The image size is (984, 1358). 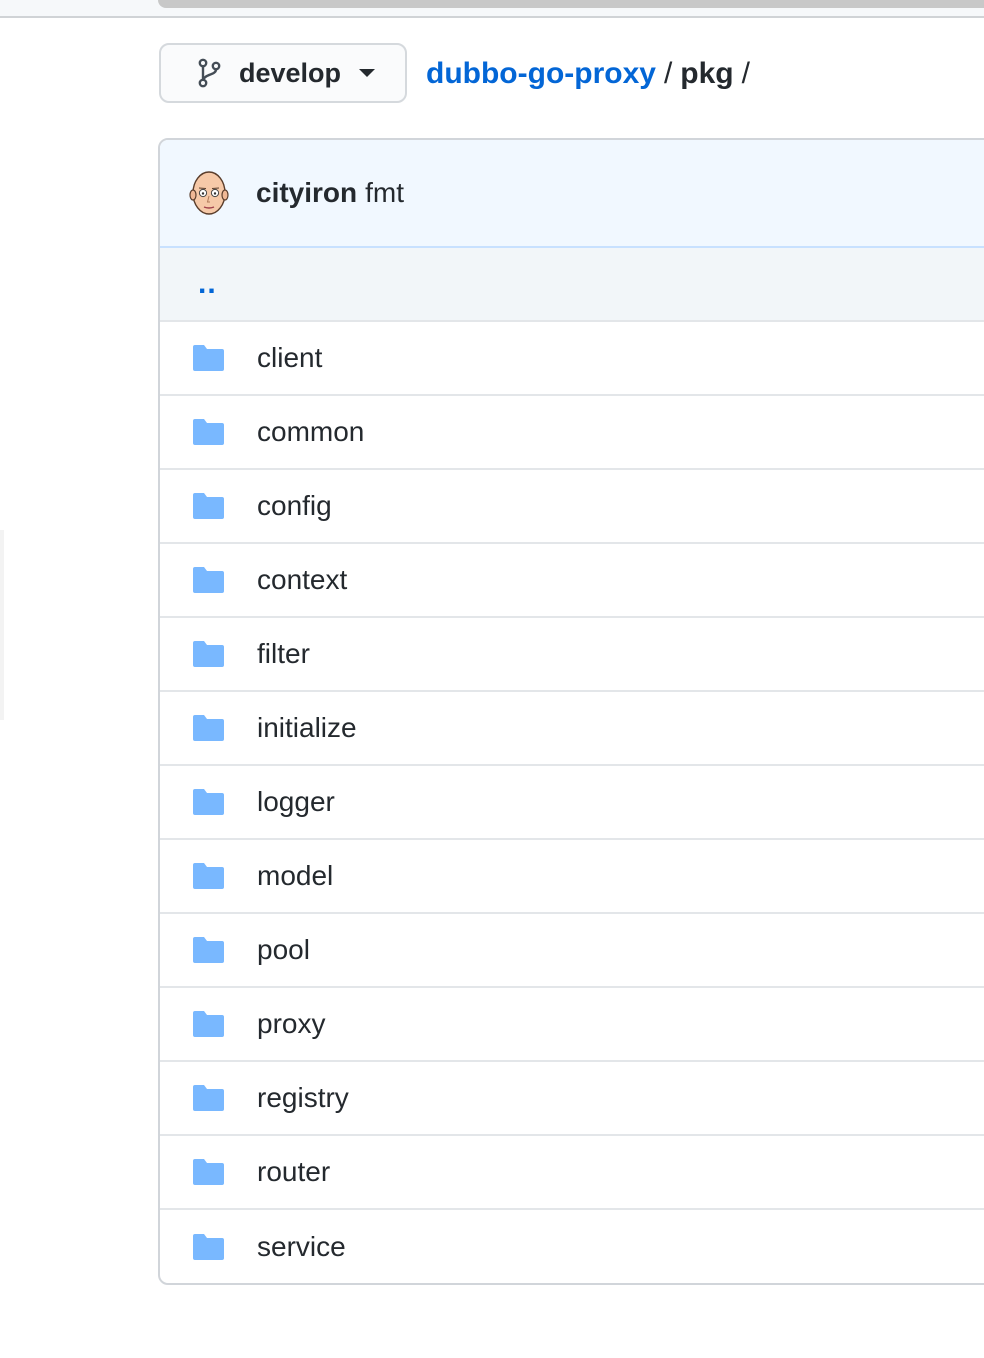 I want to click on latest-commit-header: cityiron fmt, so click(x=572, y=194).